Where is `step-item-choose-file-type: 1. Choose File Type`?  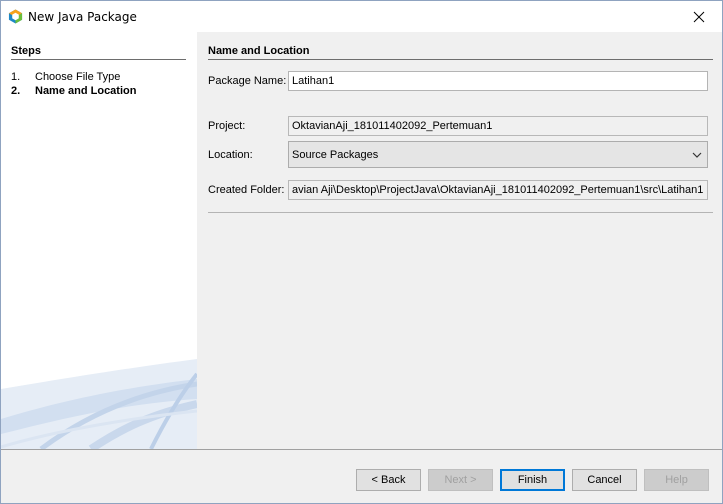
step-item-choose-file-type: 1. Choose File Type is located at coordinates (65, 77).